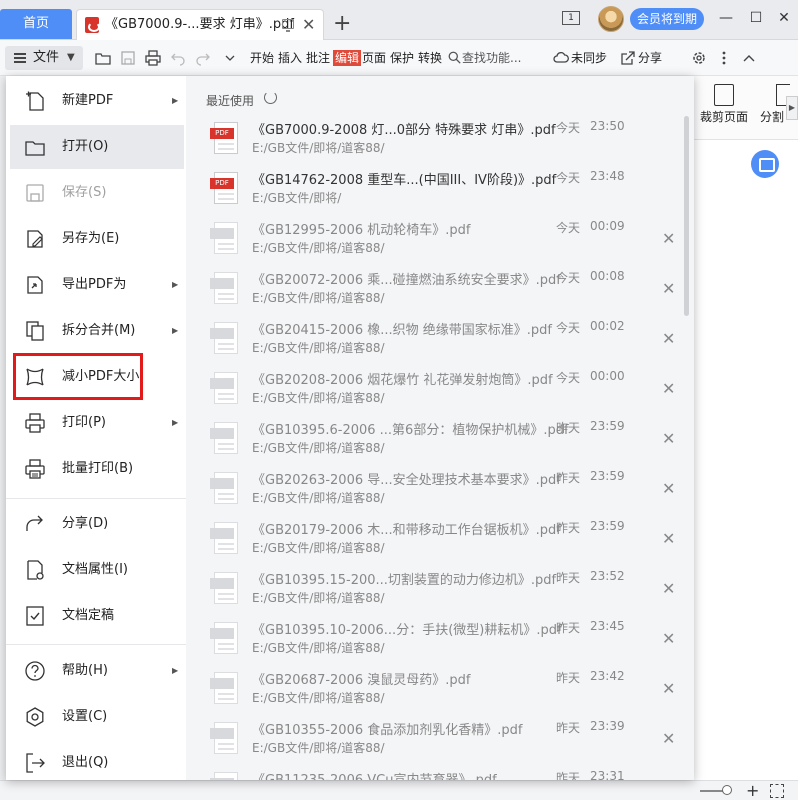 The height and width of the screenshot is (800, 798). Describe the element at coordinates (792, 108) in the screenshot. I see `ribbon-scroll-right-icon: ▶` at that location.